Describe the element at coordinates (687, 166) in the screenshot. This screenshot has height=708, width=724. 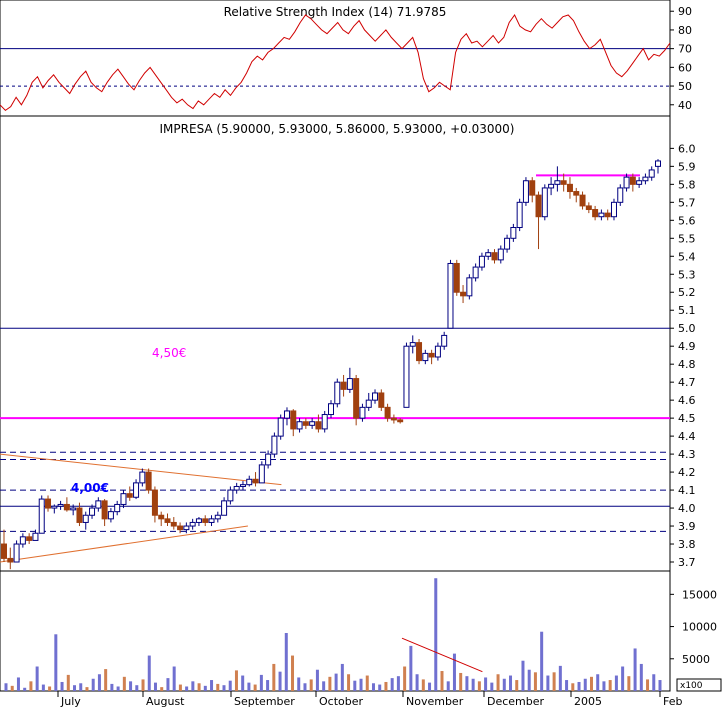
I see `price-tick-label: 5.9` at that location.